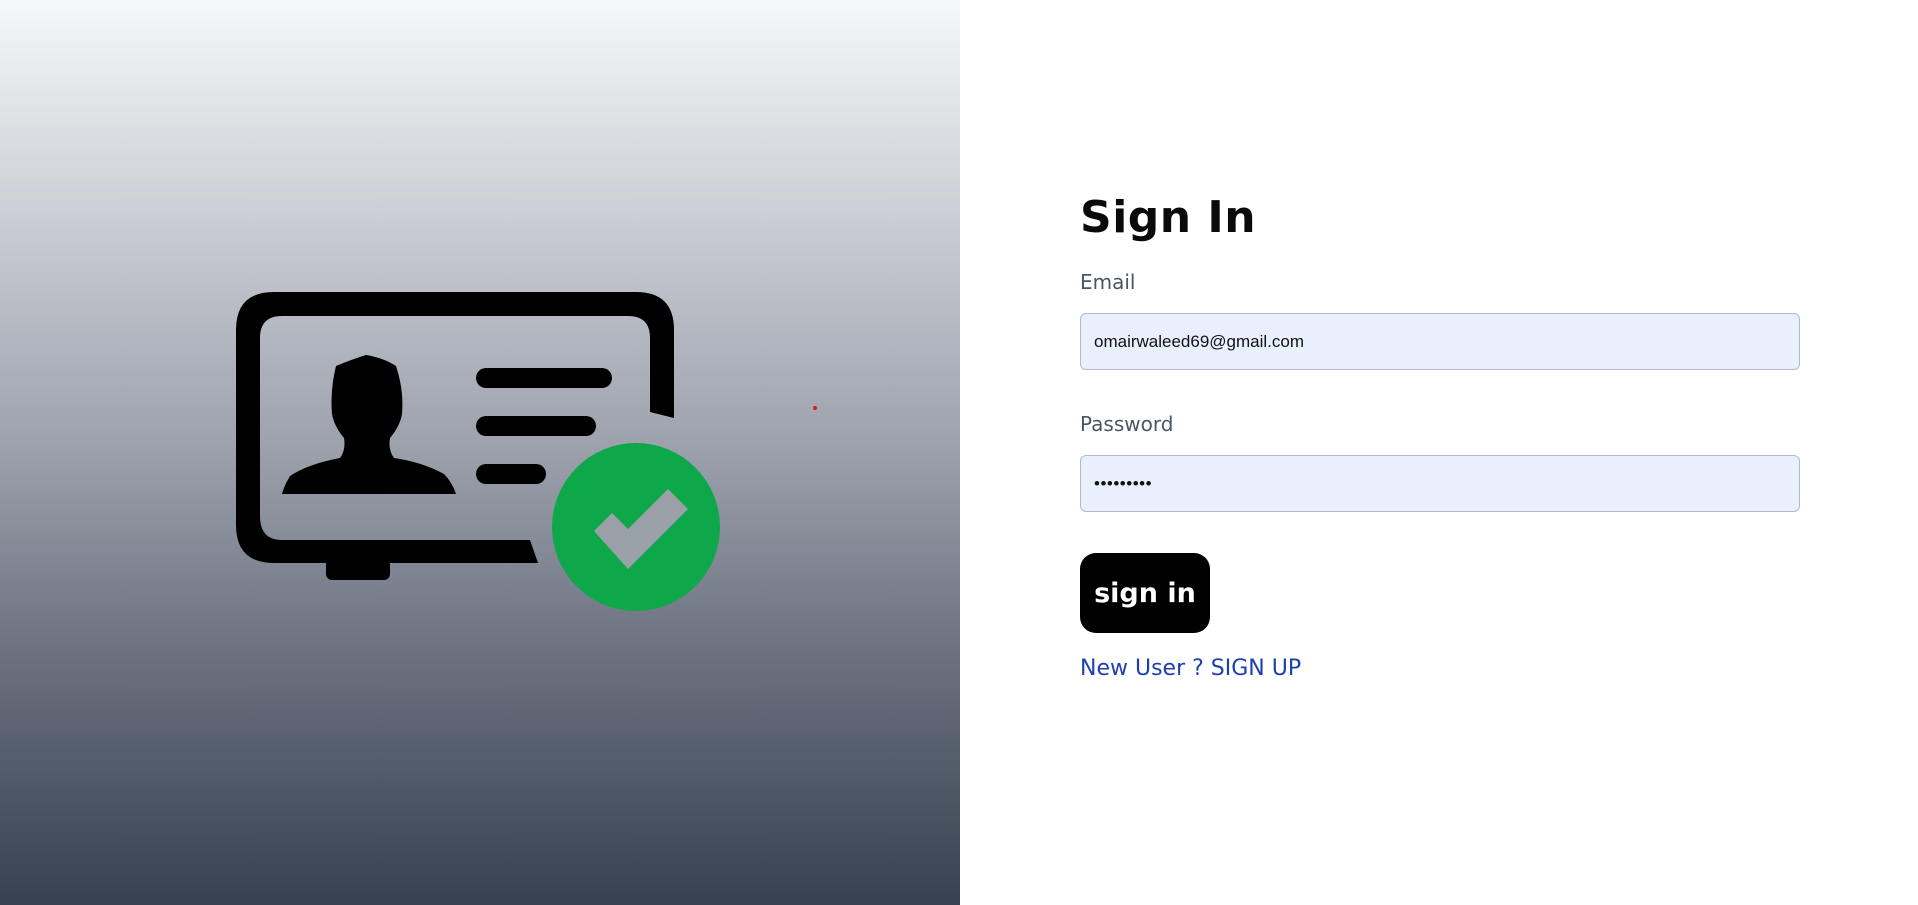 Image resolution: width=1918 pixels, height=905 pixels. Describe the element at coordinates (1127, 424) in the screenshot. I see `password-label: Password` at that location.